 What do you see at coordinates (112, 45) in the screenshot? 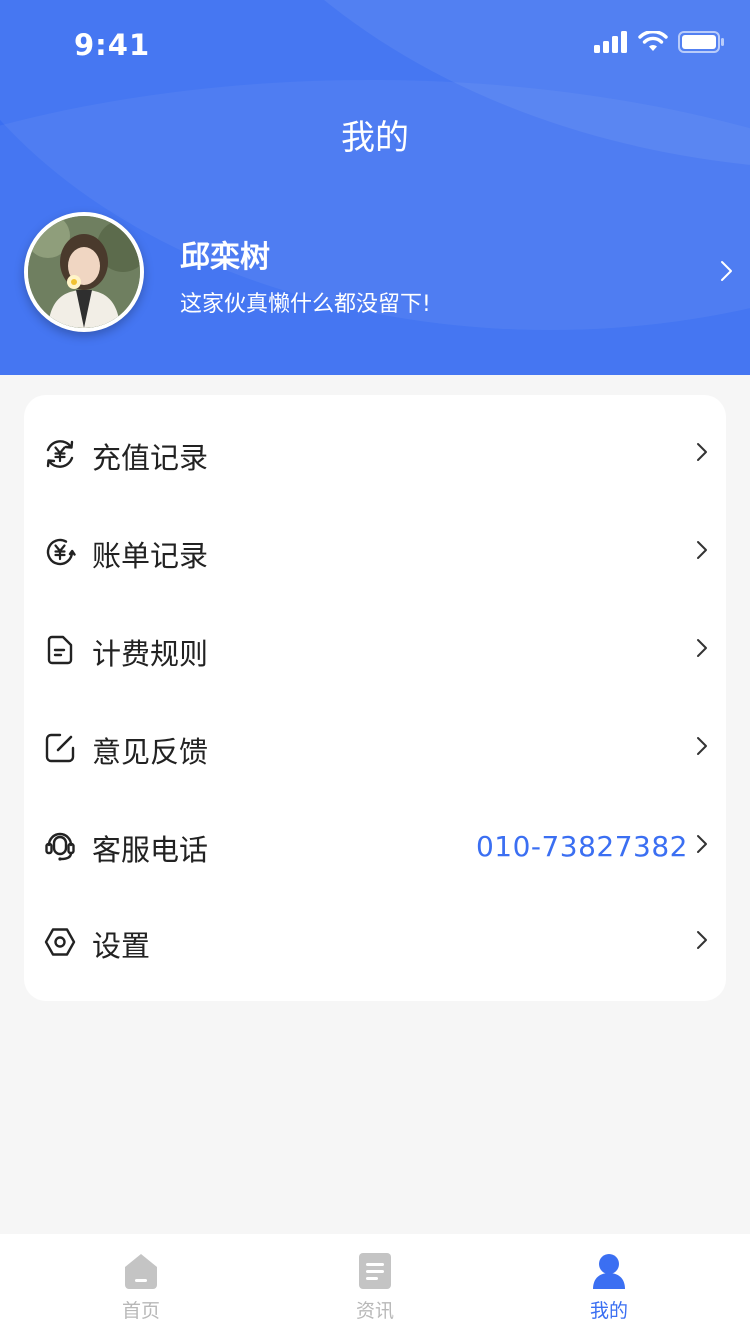
I see `status-time: 9:41` at bounding box center [112, 45].